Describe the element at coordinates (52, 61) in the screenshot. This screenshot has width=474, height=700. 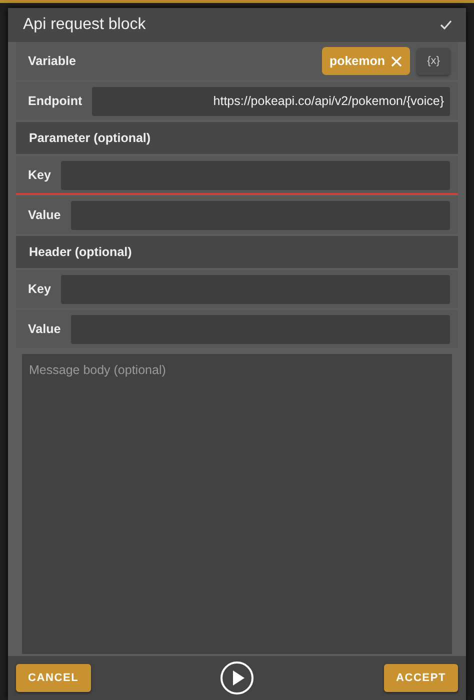
I see `field-label: Variable` at that location.